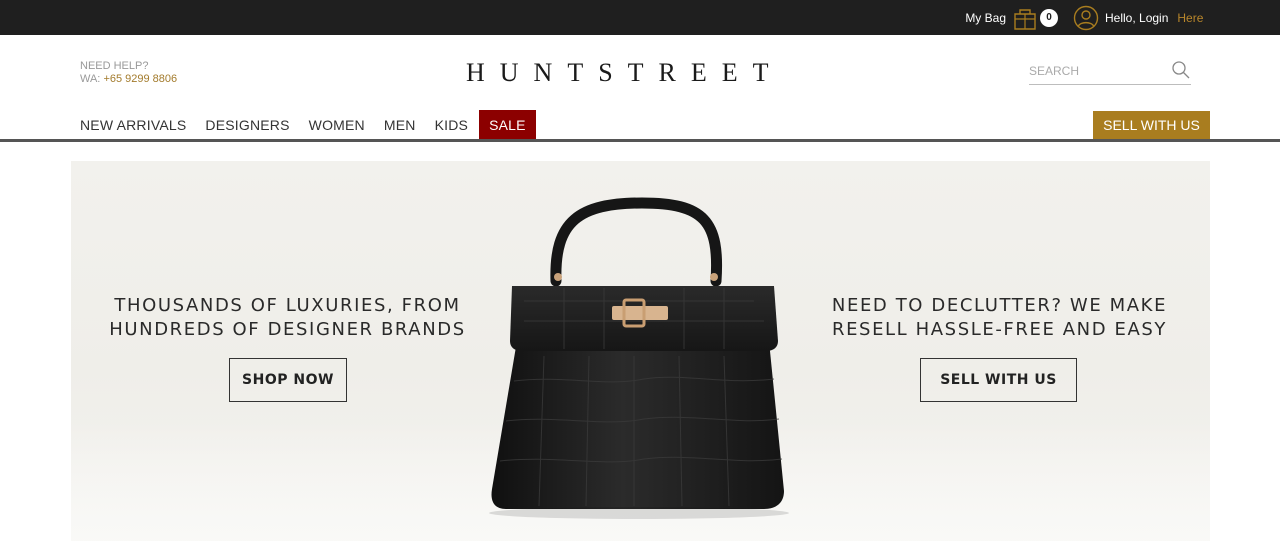  I want to click on bag-count-badge: 0, so click(1049, 17).